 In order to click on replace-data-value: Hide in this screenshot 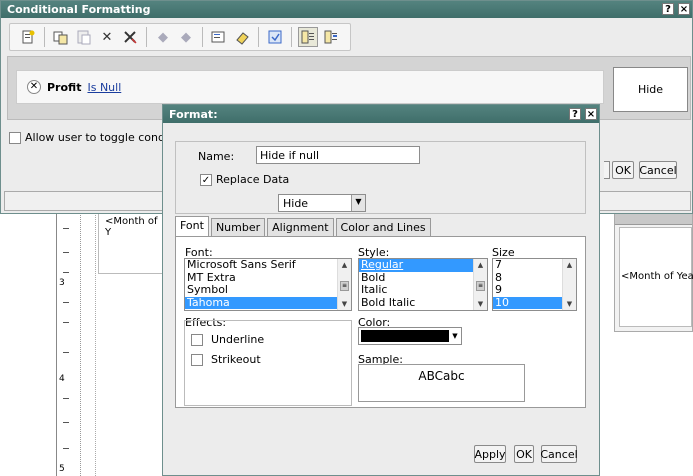, I will do `click(296, 203)`.